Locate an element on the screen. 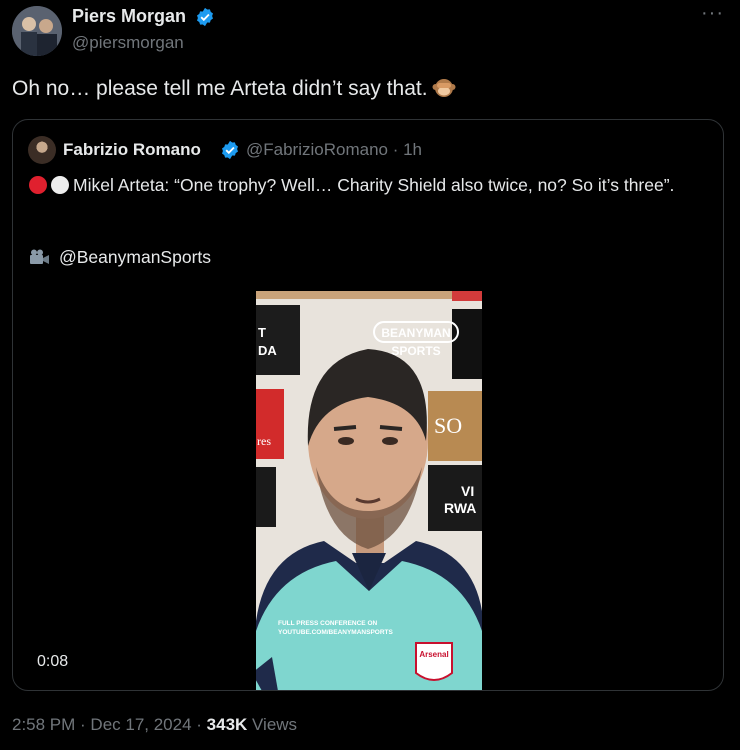 The image size is (740, 750). quote-avatar is located at coordinates (42, 150).